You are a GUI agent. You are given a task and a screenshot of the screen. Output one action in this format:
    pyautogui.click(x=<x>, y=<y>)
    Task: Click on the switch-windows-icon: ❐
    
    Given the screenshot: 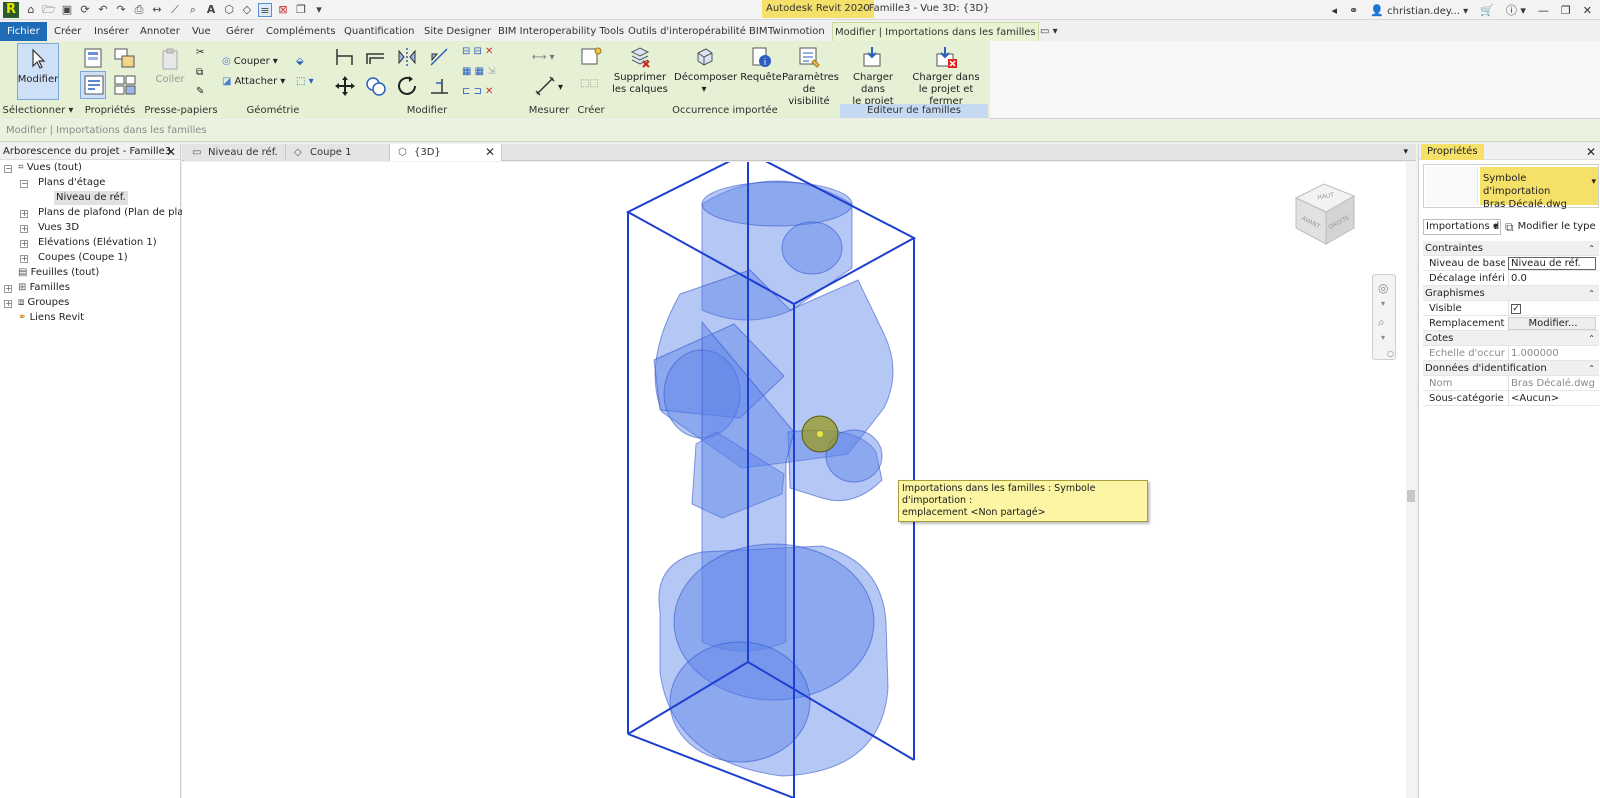 What is the action you would take?
    pyautogui.click(x=301, y=10)
    